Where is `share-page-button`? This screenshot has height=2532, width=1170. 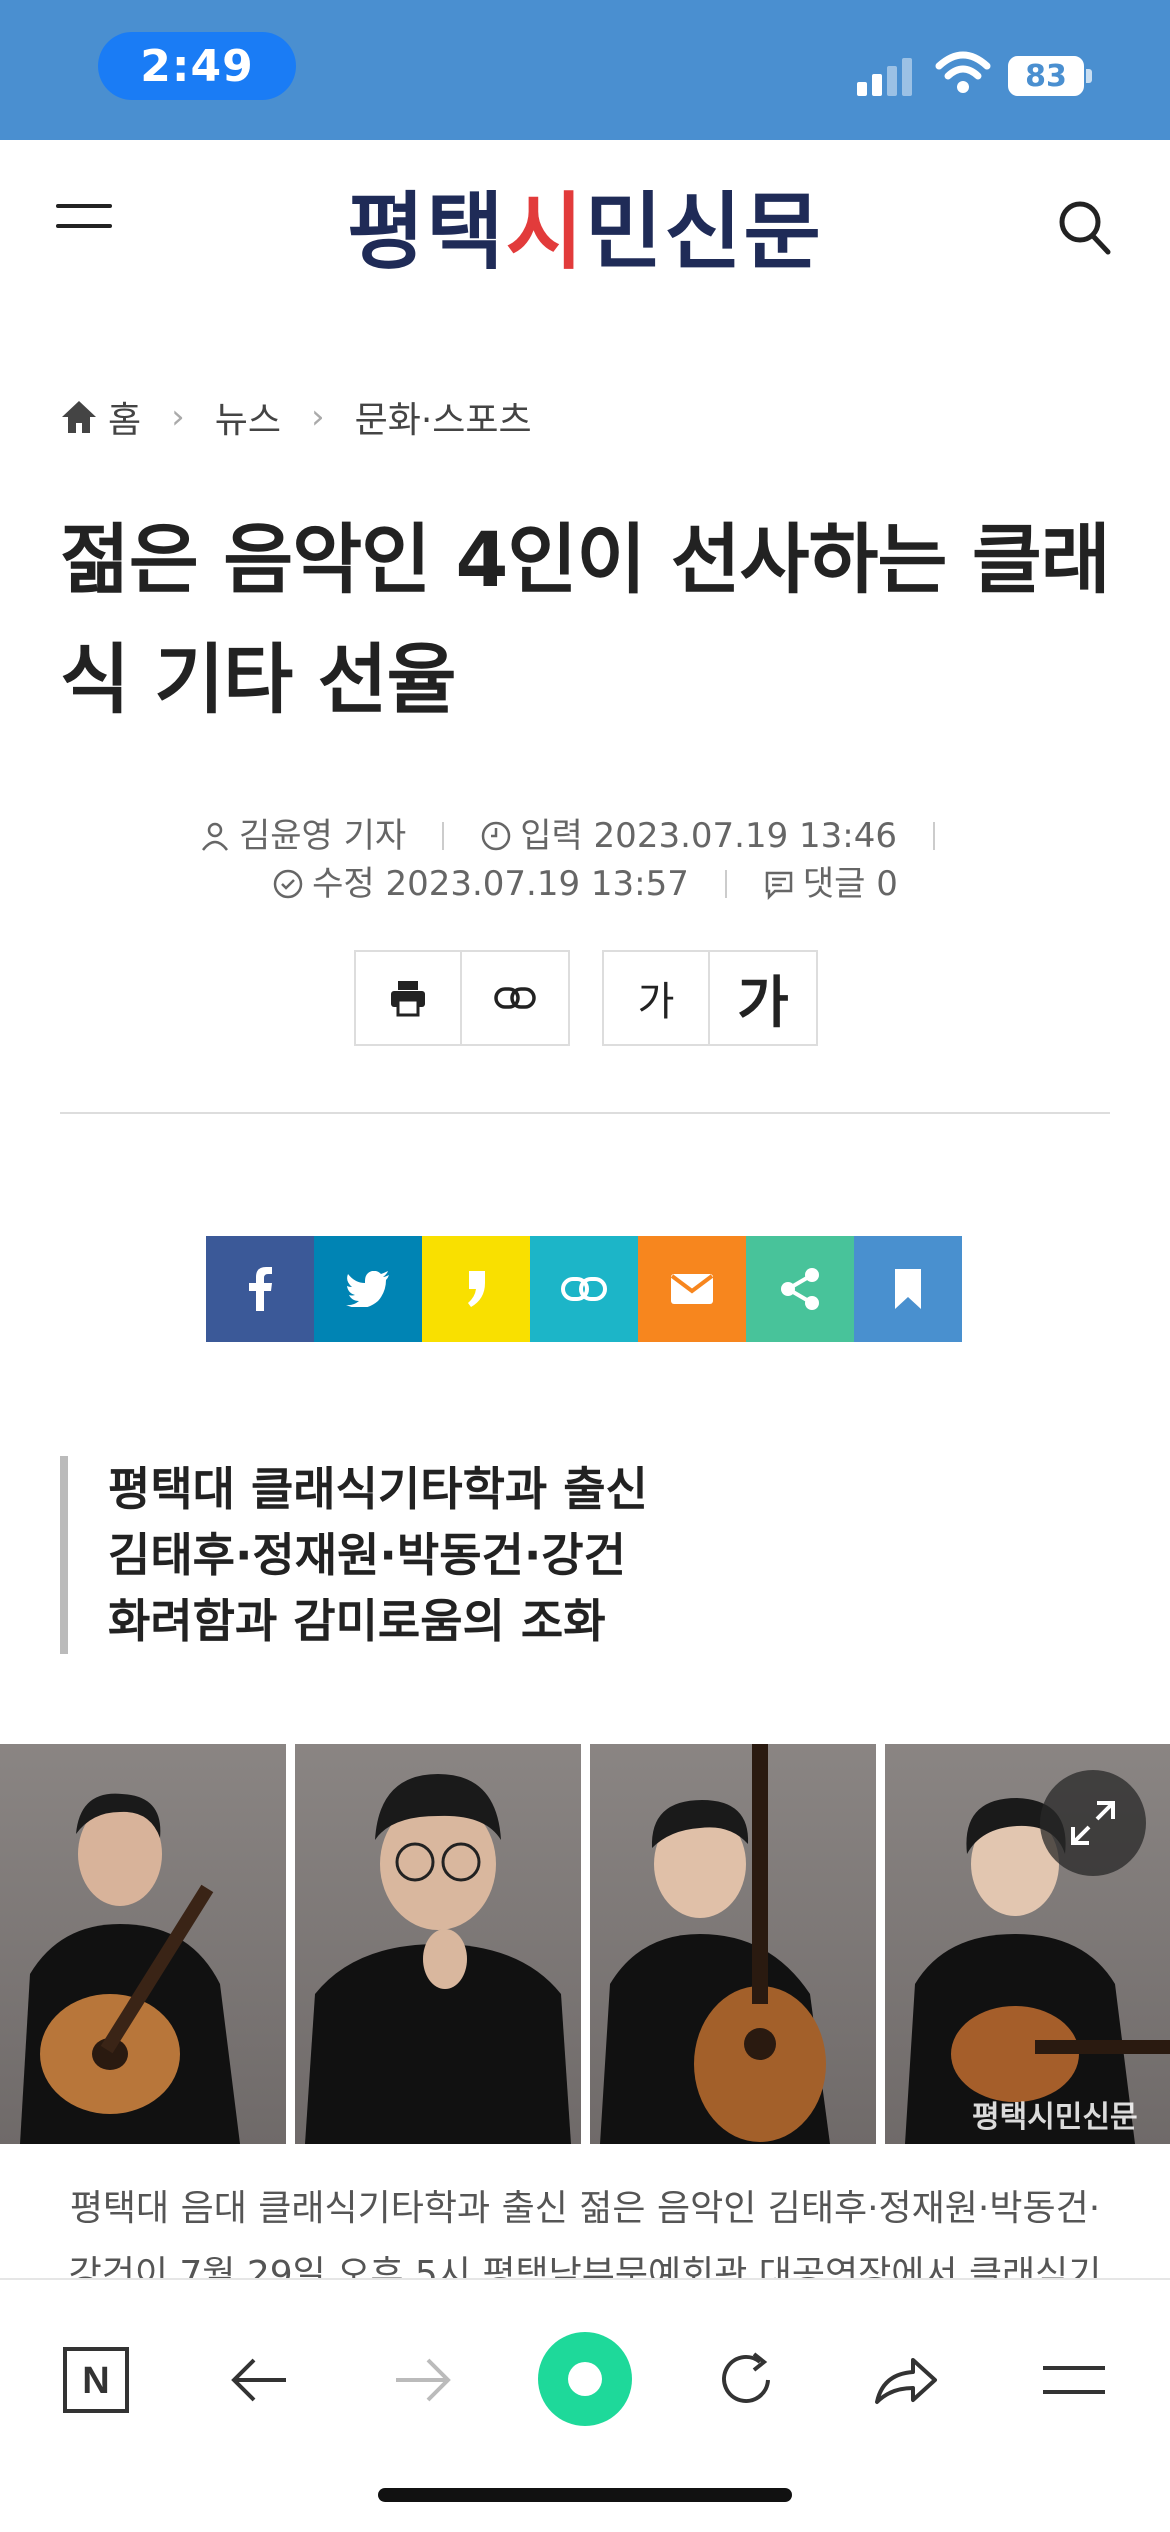 share-page-button is located at coordinates (906, 2380).